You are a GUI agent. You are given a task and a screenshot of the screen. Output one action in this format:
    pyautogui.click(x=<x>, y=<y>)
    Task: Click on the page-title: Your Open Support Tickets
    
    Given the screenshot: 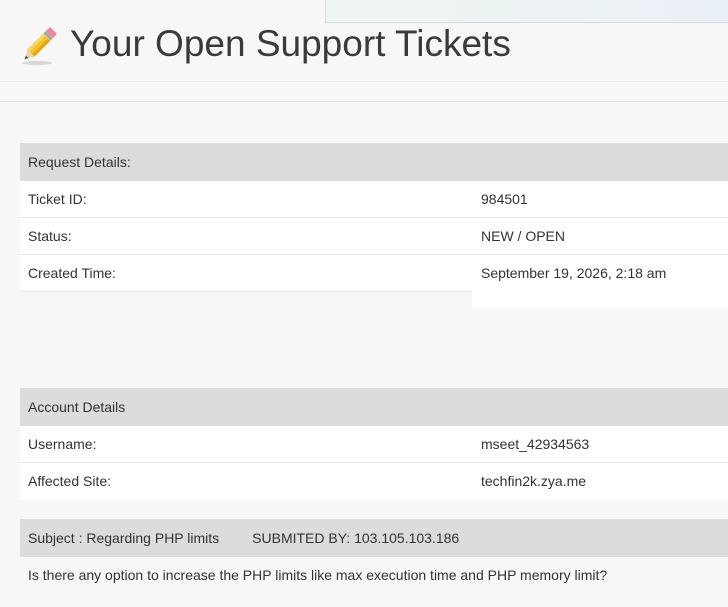 What is the action you would take?
    pyautogui.click(x=290, y=43)
    